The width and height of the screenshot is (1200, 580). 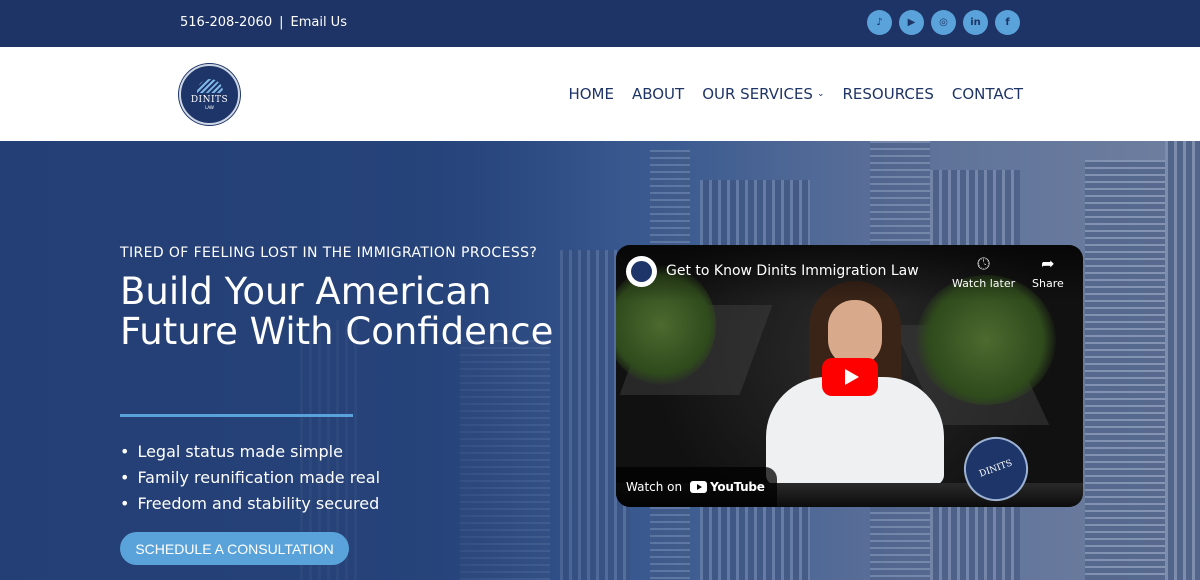 I want to click on linkedin-icon: in, so click(x=975, y=22).